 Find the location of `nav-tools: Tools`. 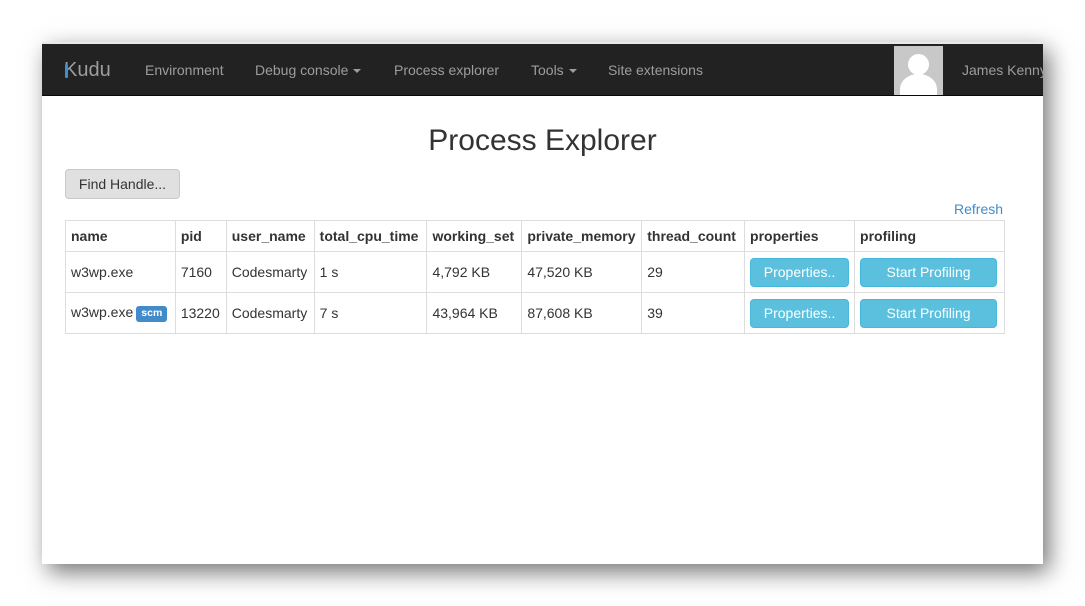

nav-tools: Tools is located at coordinates (554, 70).